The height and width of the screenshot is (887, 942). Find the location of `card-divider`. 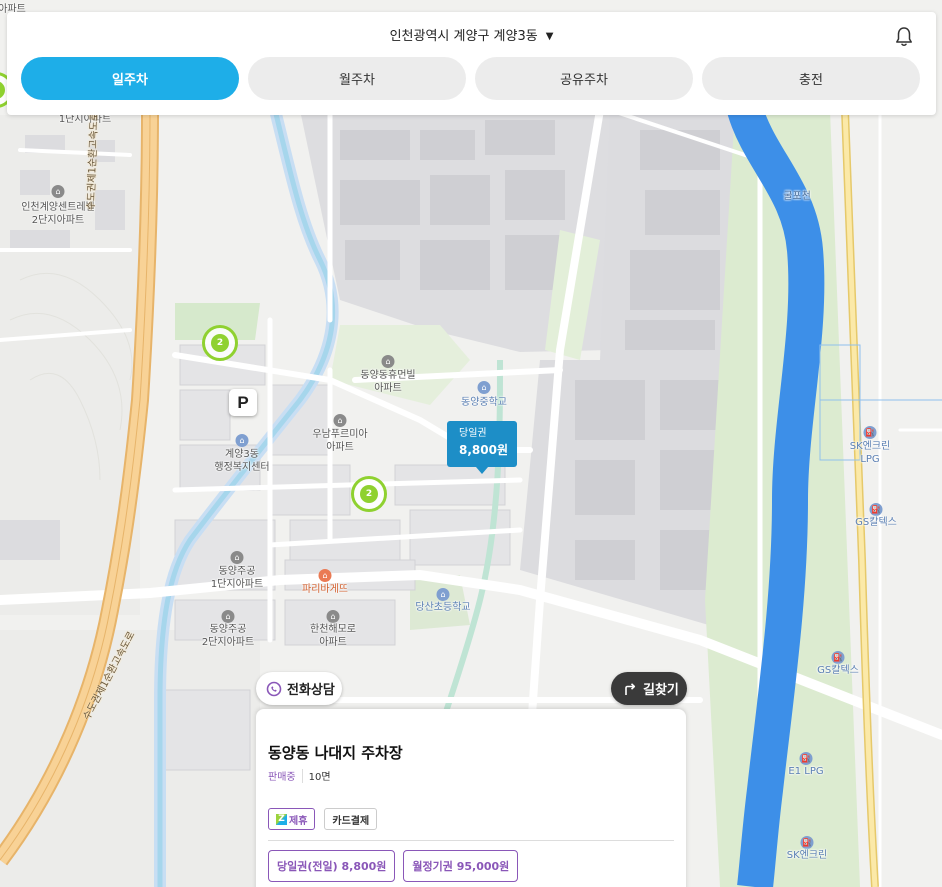

card-divider is located at coordinates (471, 840).